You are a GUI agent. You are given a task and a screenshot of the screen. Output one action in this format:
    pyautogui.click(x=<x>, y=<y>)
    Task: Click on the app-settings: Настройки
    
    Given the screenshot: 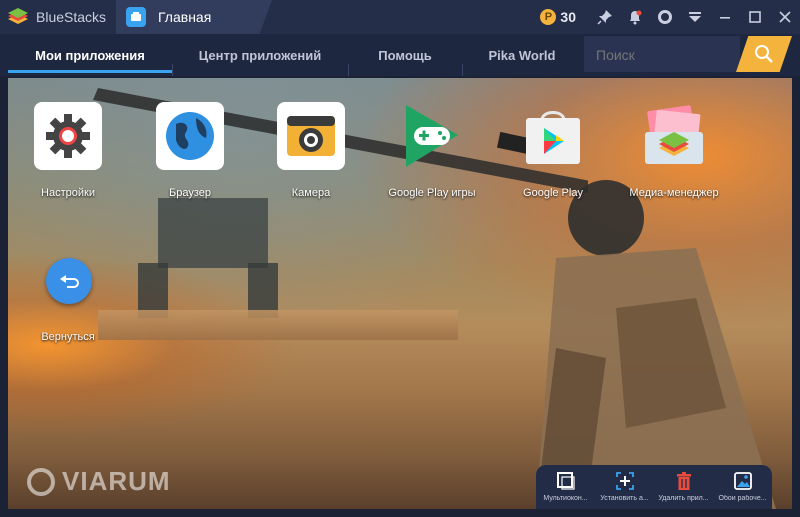 What is the action you would take?
    pyautogui.click(x=68, y=150)
    